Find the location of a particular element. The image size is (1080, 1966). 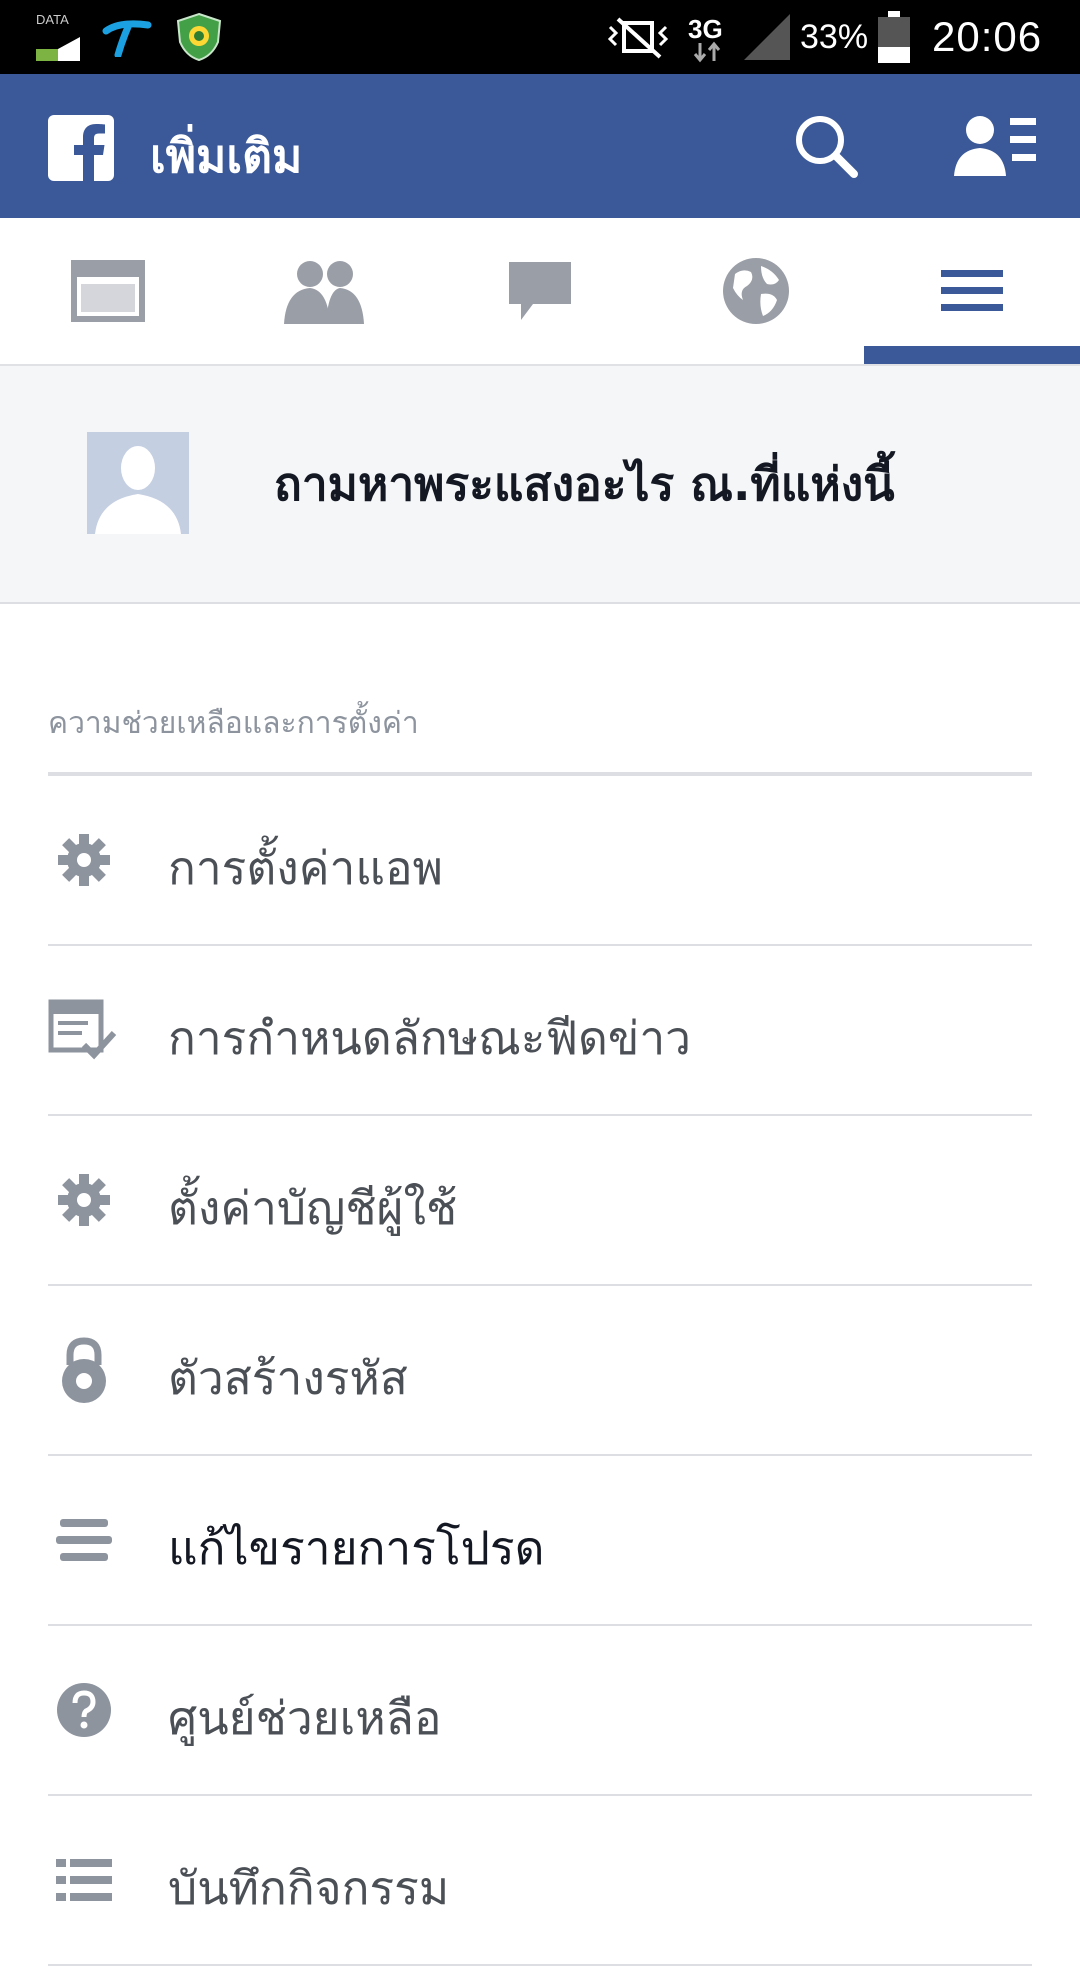

friend-requests-button is located at coordinates (995, 147).